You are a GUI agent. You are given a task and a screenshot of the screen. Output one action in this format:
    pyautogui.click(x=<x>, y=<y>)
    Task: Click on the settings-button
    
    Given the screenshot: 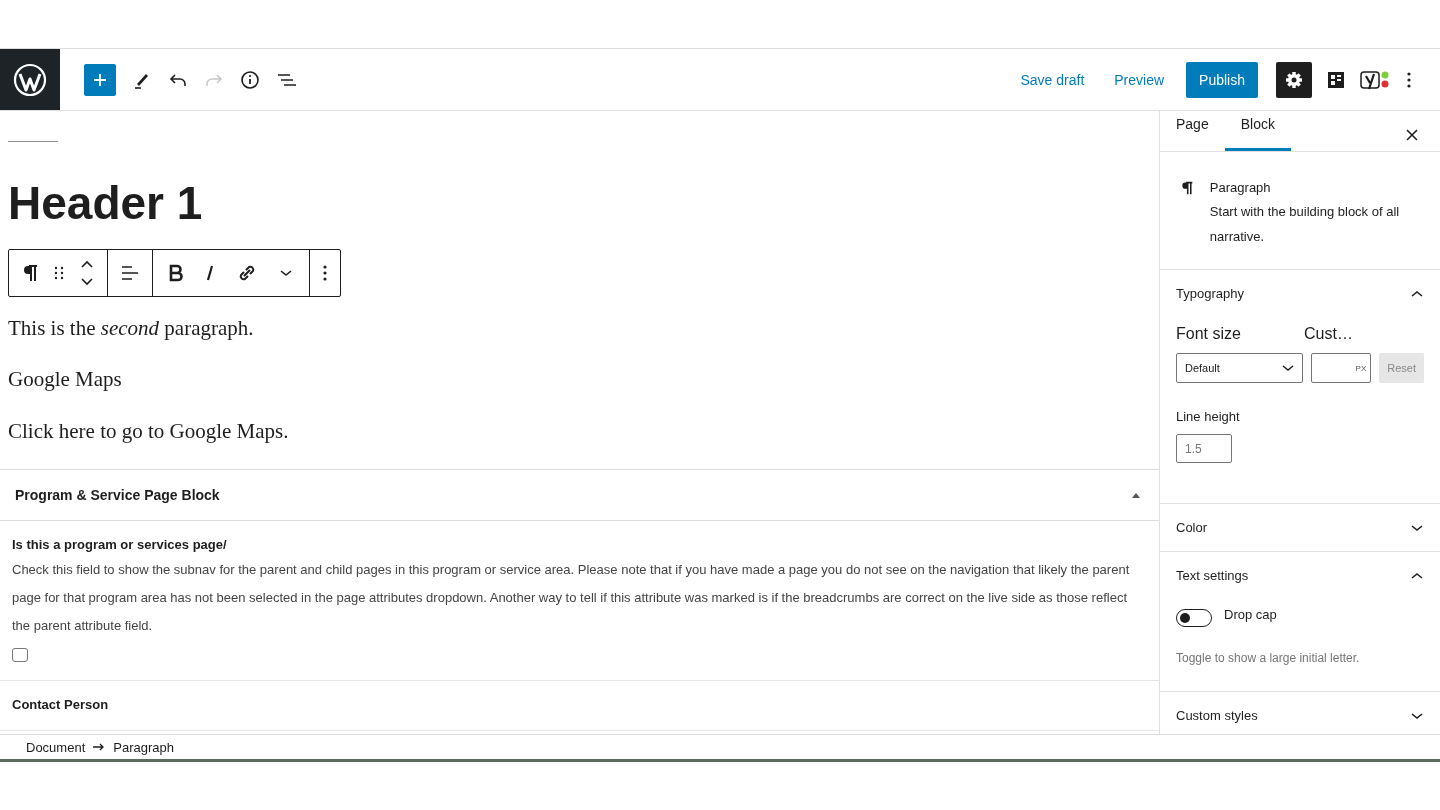 What is the action you would take?
    pyautogui.click(x=1294, y=79)
    